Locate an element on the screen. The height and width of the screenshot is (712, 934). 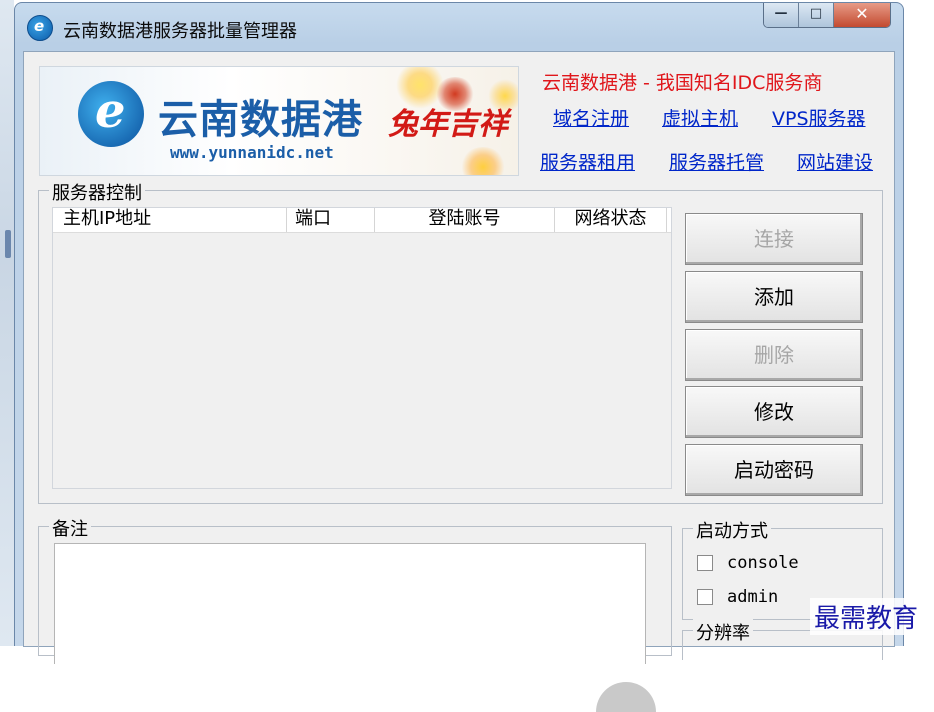
app-logo-icon is located at coordinates (40, 28).